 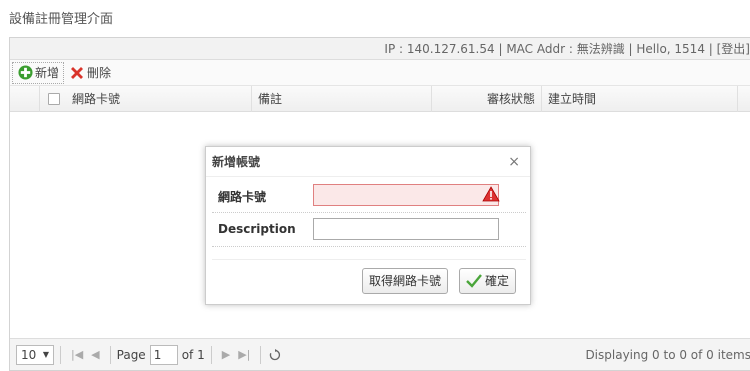 I want to click on refresh-icon, so click(x=275, y=354).